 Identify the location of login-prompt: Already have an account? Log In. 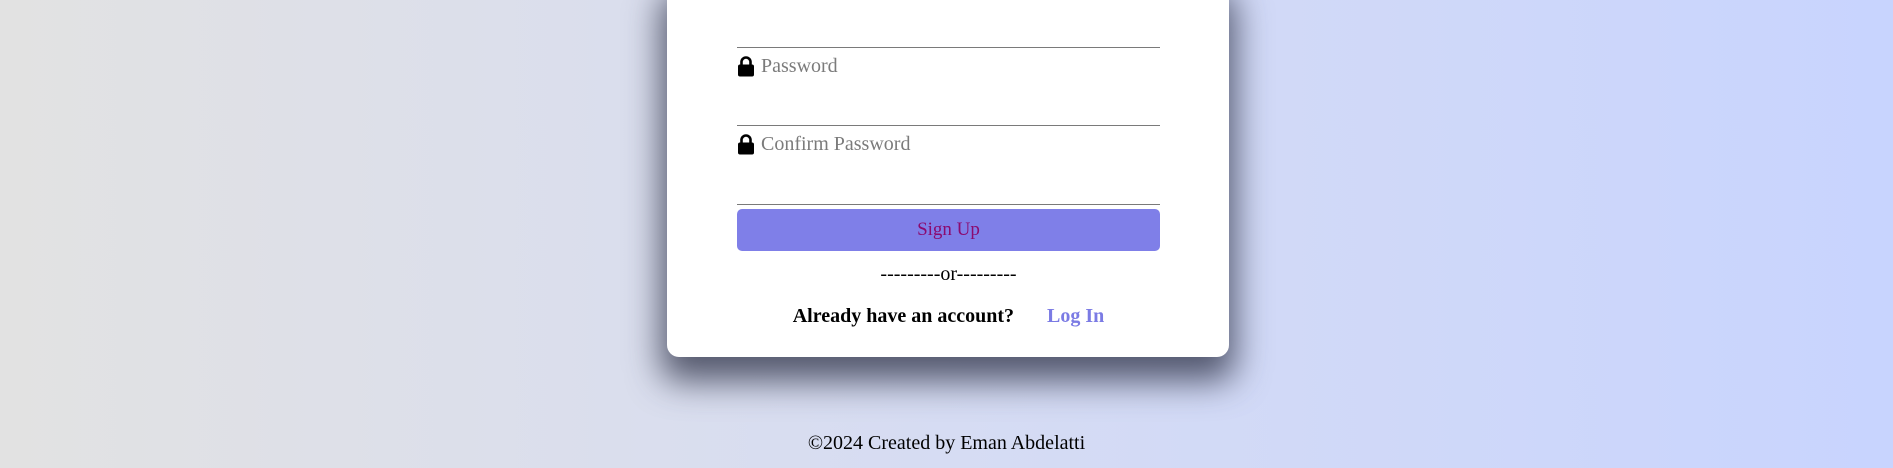
(948, 316).